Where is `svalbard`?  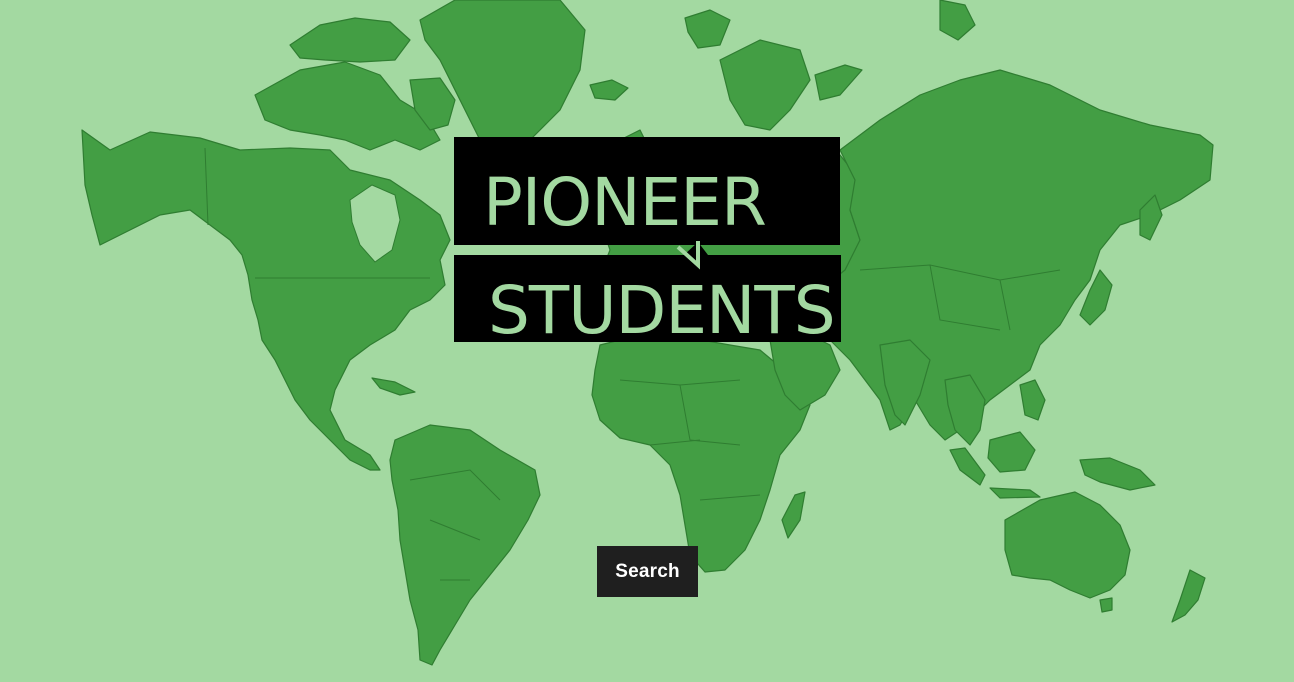
svalbard is located at coordinates (707, 29).